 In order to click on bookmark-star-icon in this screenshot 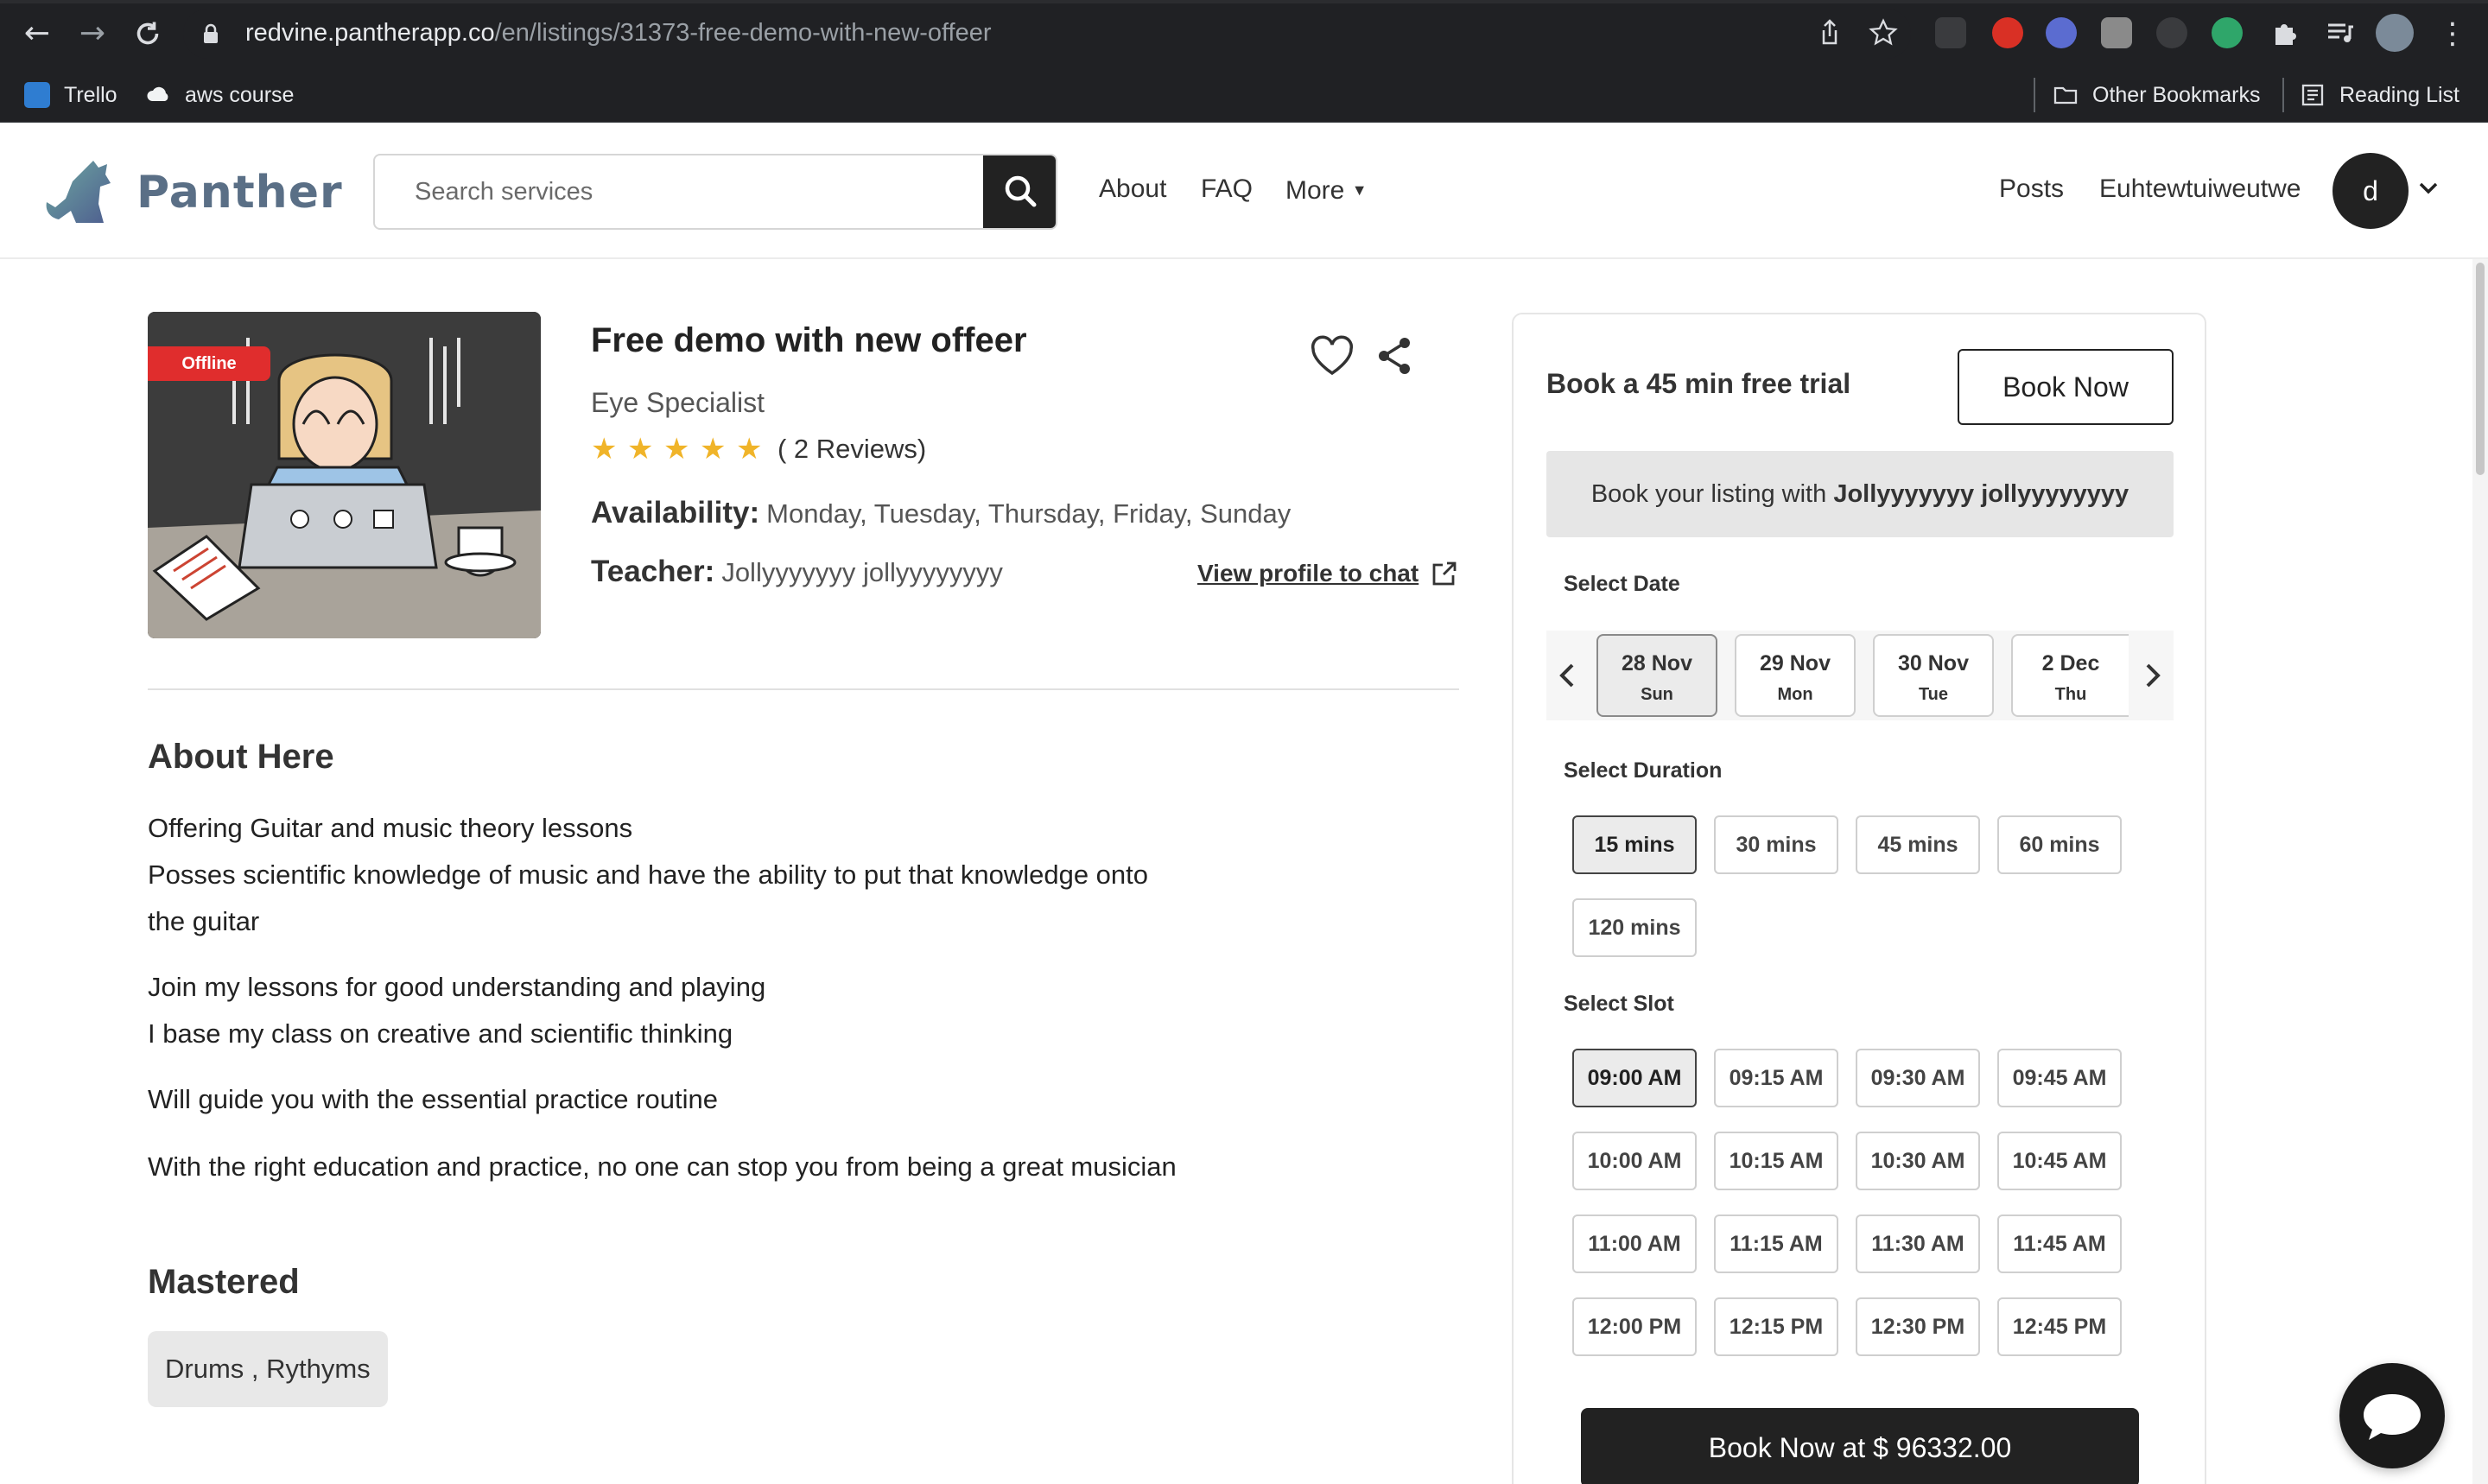, I will do `click(1884, 32)`.